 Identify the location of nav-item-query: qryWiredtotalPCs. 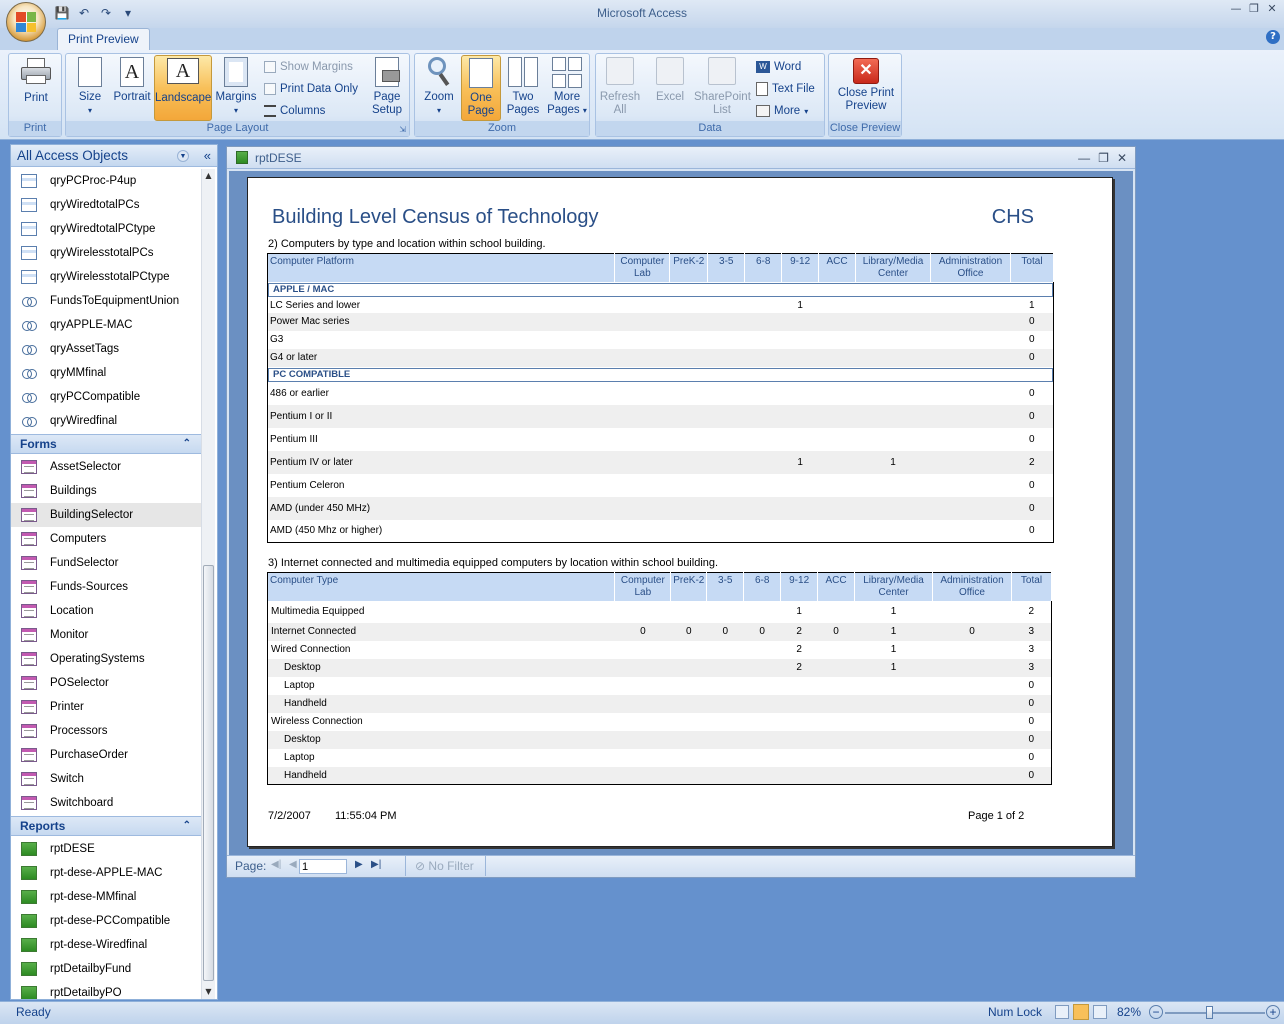
(106, 205).